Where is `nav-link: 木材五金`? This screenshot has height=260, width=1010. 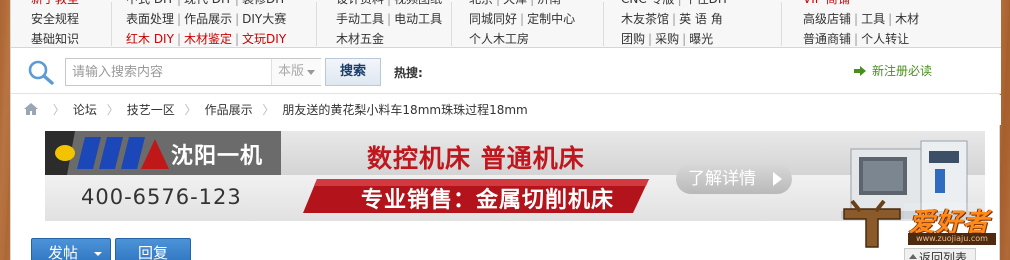
nav-link: 木材五金 is located at coordinates (360, 39).